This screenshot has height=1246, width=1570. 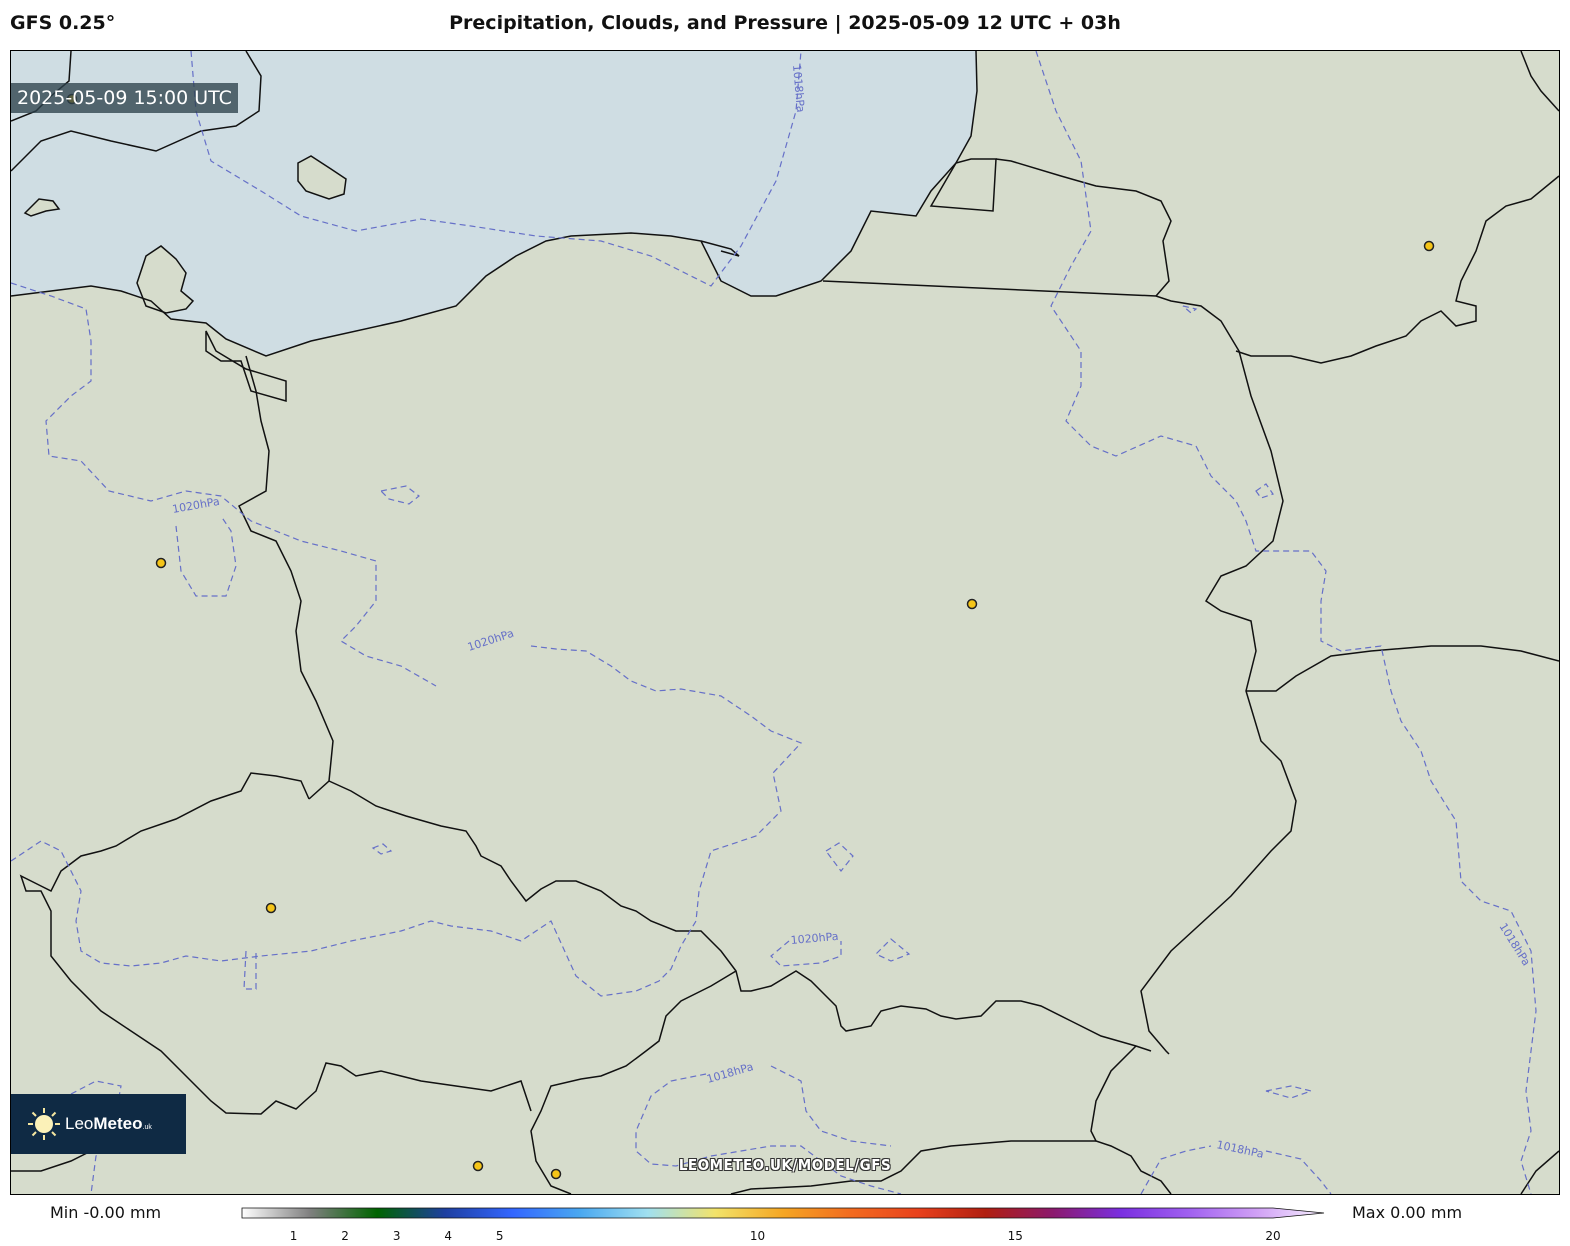 What do you see at coordinates (79, 1123) in the screenshot?
I see `logo-name-light: Leo` at bounding box center [79, 1123].